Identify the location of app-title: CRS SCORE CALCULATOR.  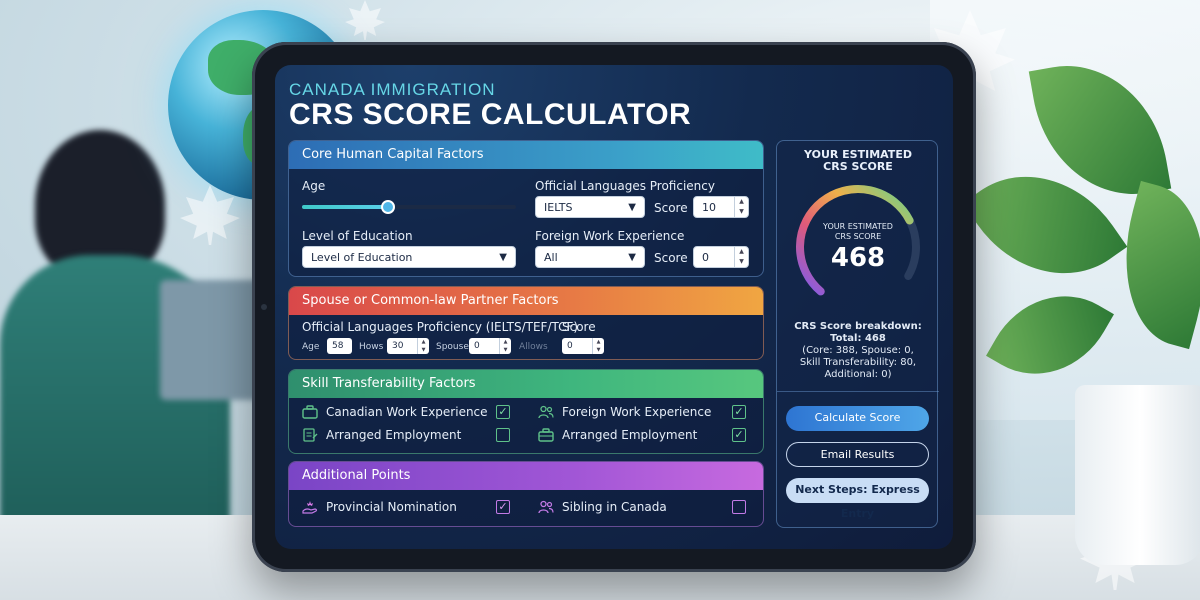
(490, 114).